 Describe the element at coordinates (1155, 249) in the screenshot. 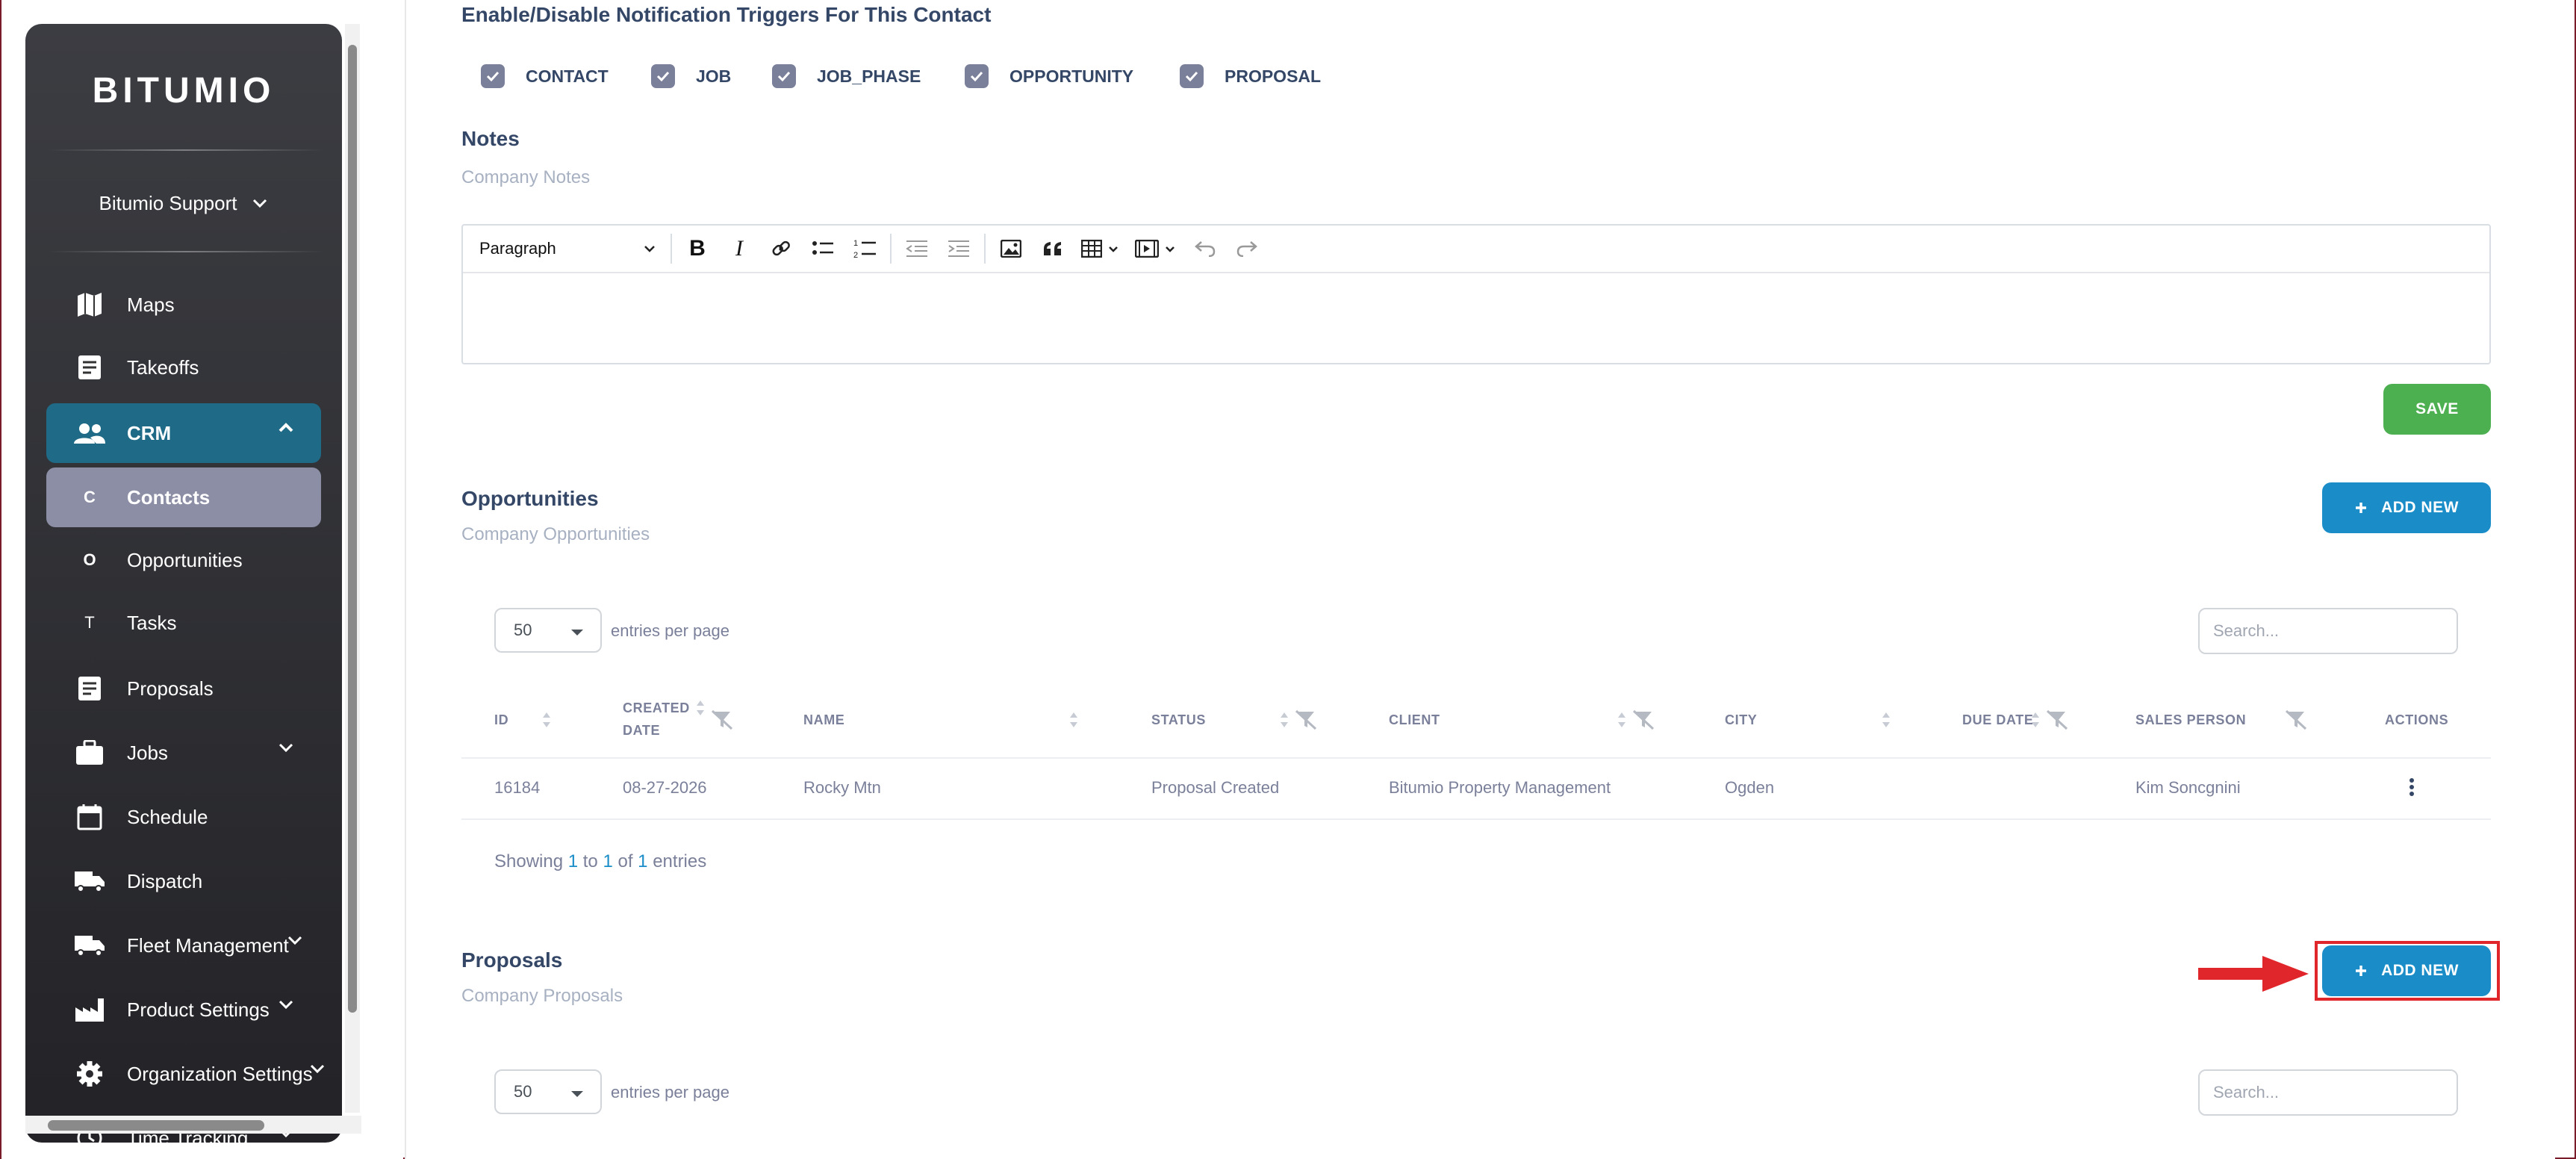

I see `media-embed-icon` at that location.